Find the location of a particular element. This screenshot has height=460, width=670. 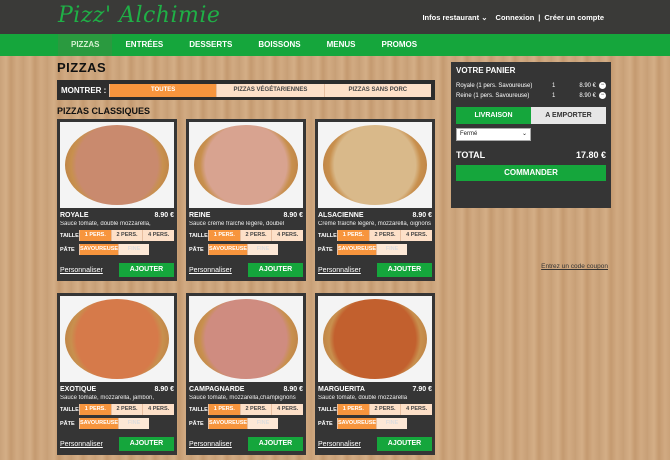

total-row: TOTAL 17.80 € is located at coordinates (531, 155).